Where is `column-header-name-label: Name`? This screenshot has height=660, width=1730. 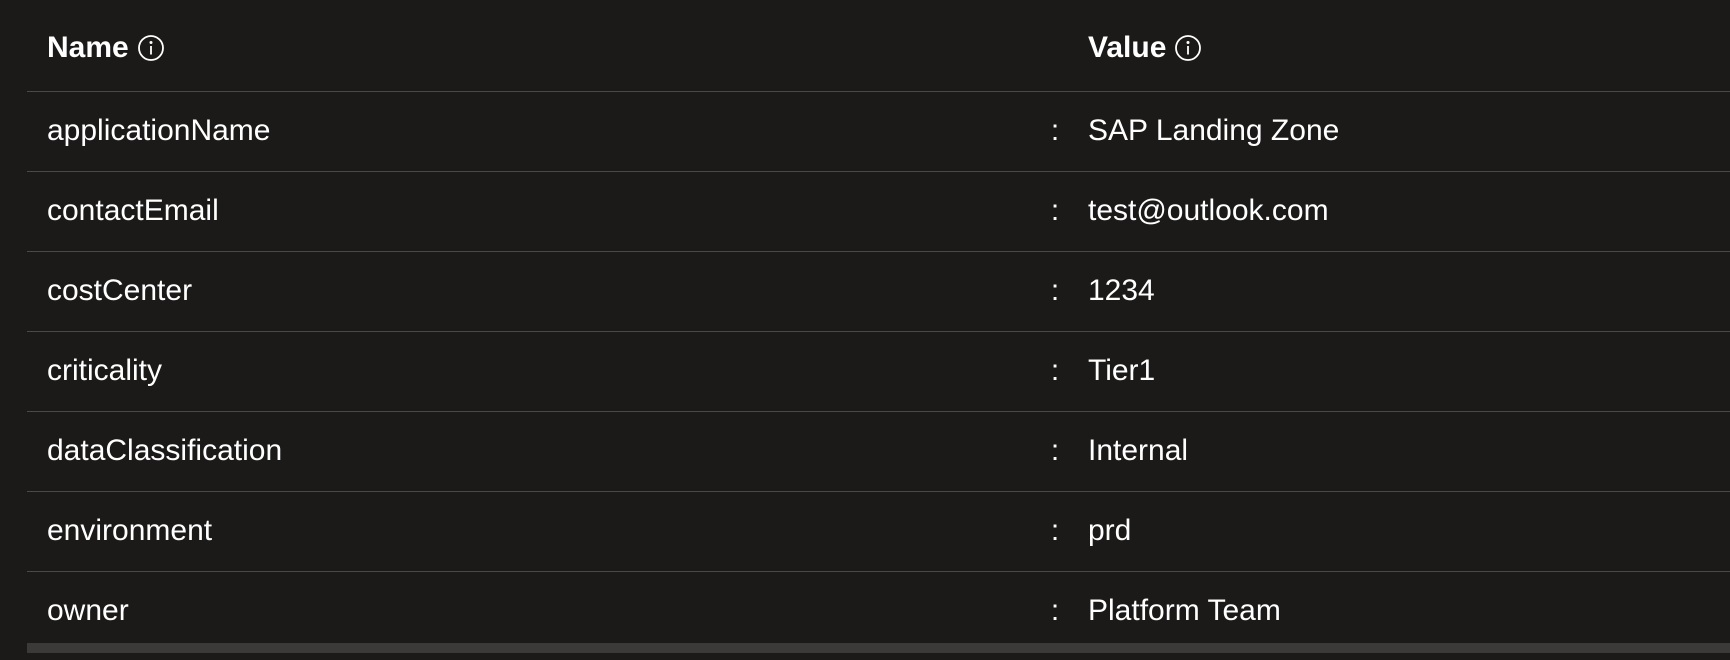
column-header-name-label: Name is located at coordinates (88, 47).